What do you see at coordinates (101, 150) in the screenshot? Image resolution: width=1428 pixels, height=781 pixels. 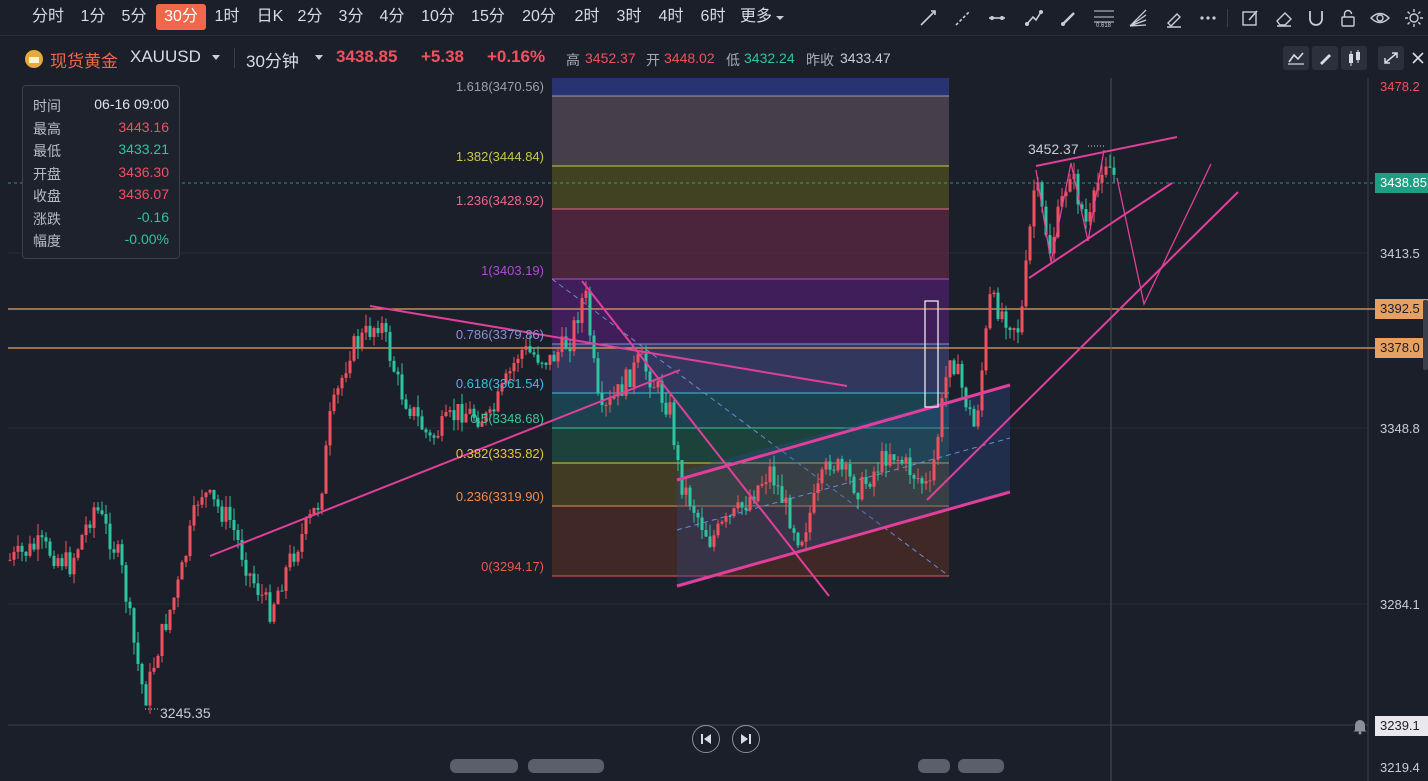 I see `info-row-low: 最低 3433.21` at bounding box center [101, 150].